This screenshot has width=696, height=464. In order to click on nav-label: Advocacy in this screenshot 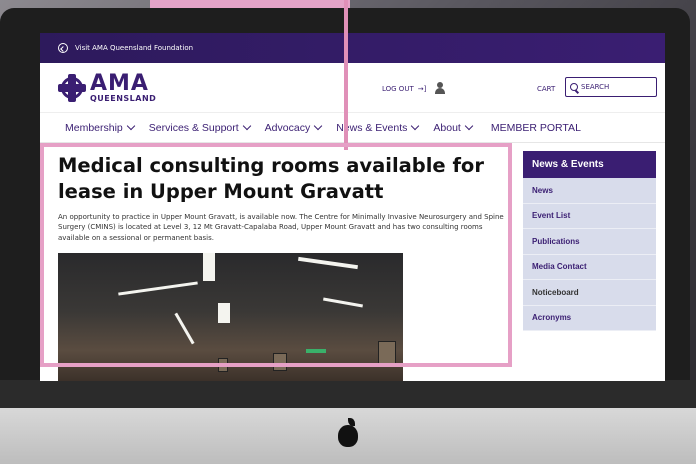, I will do `click(287, 127)`.